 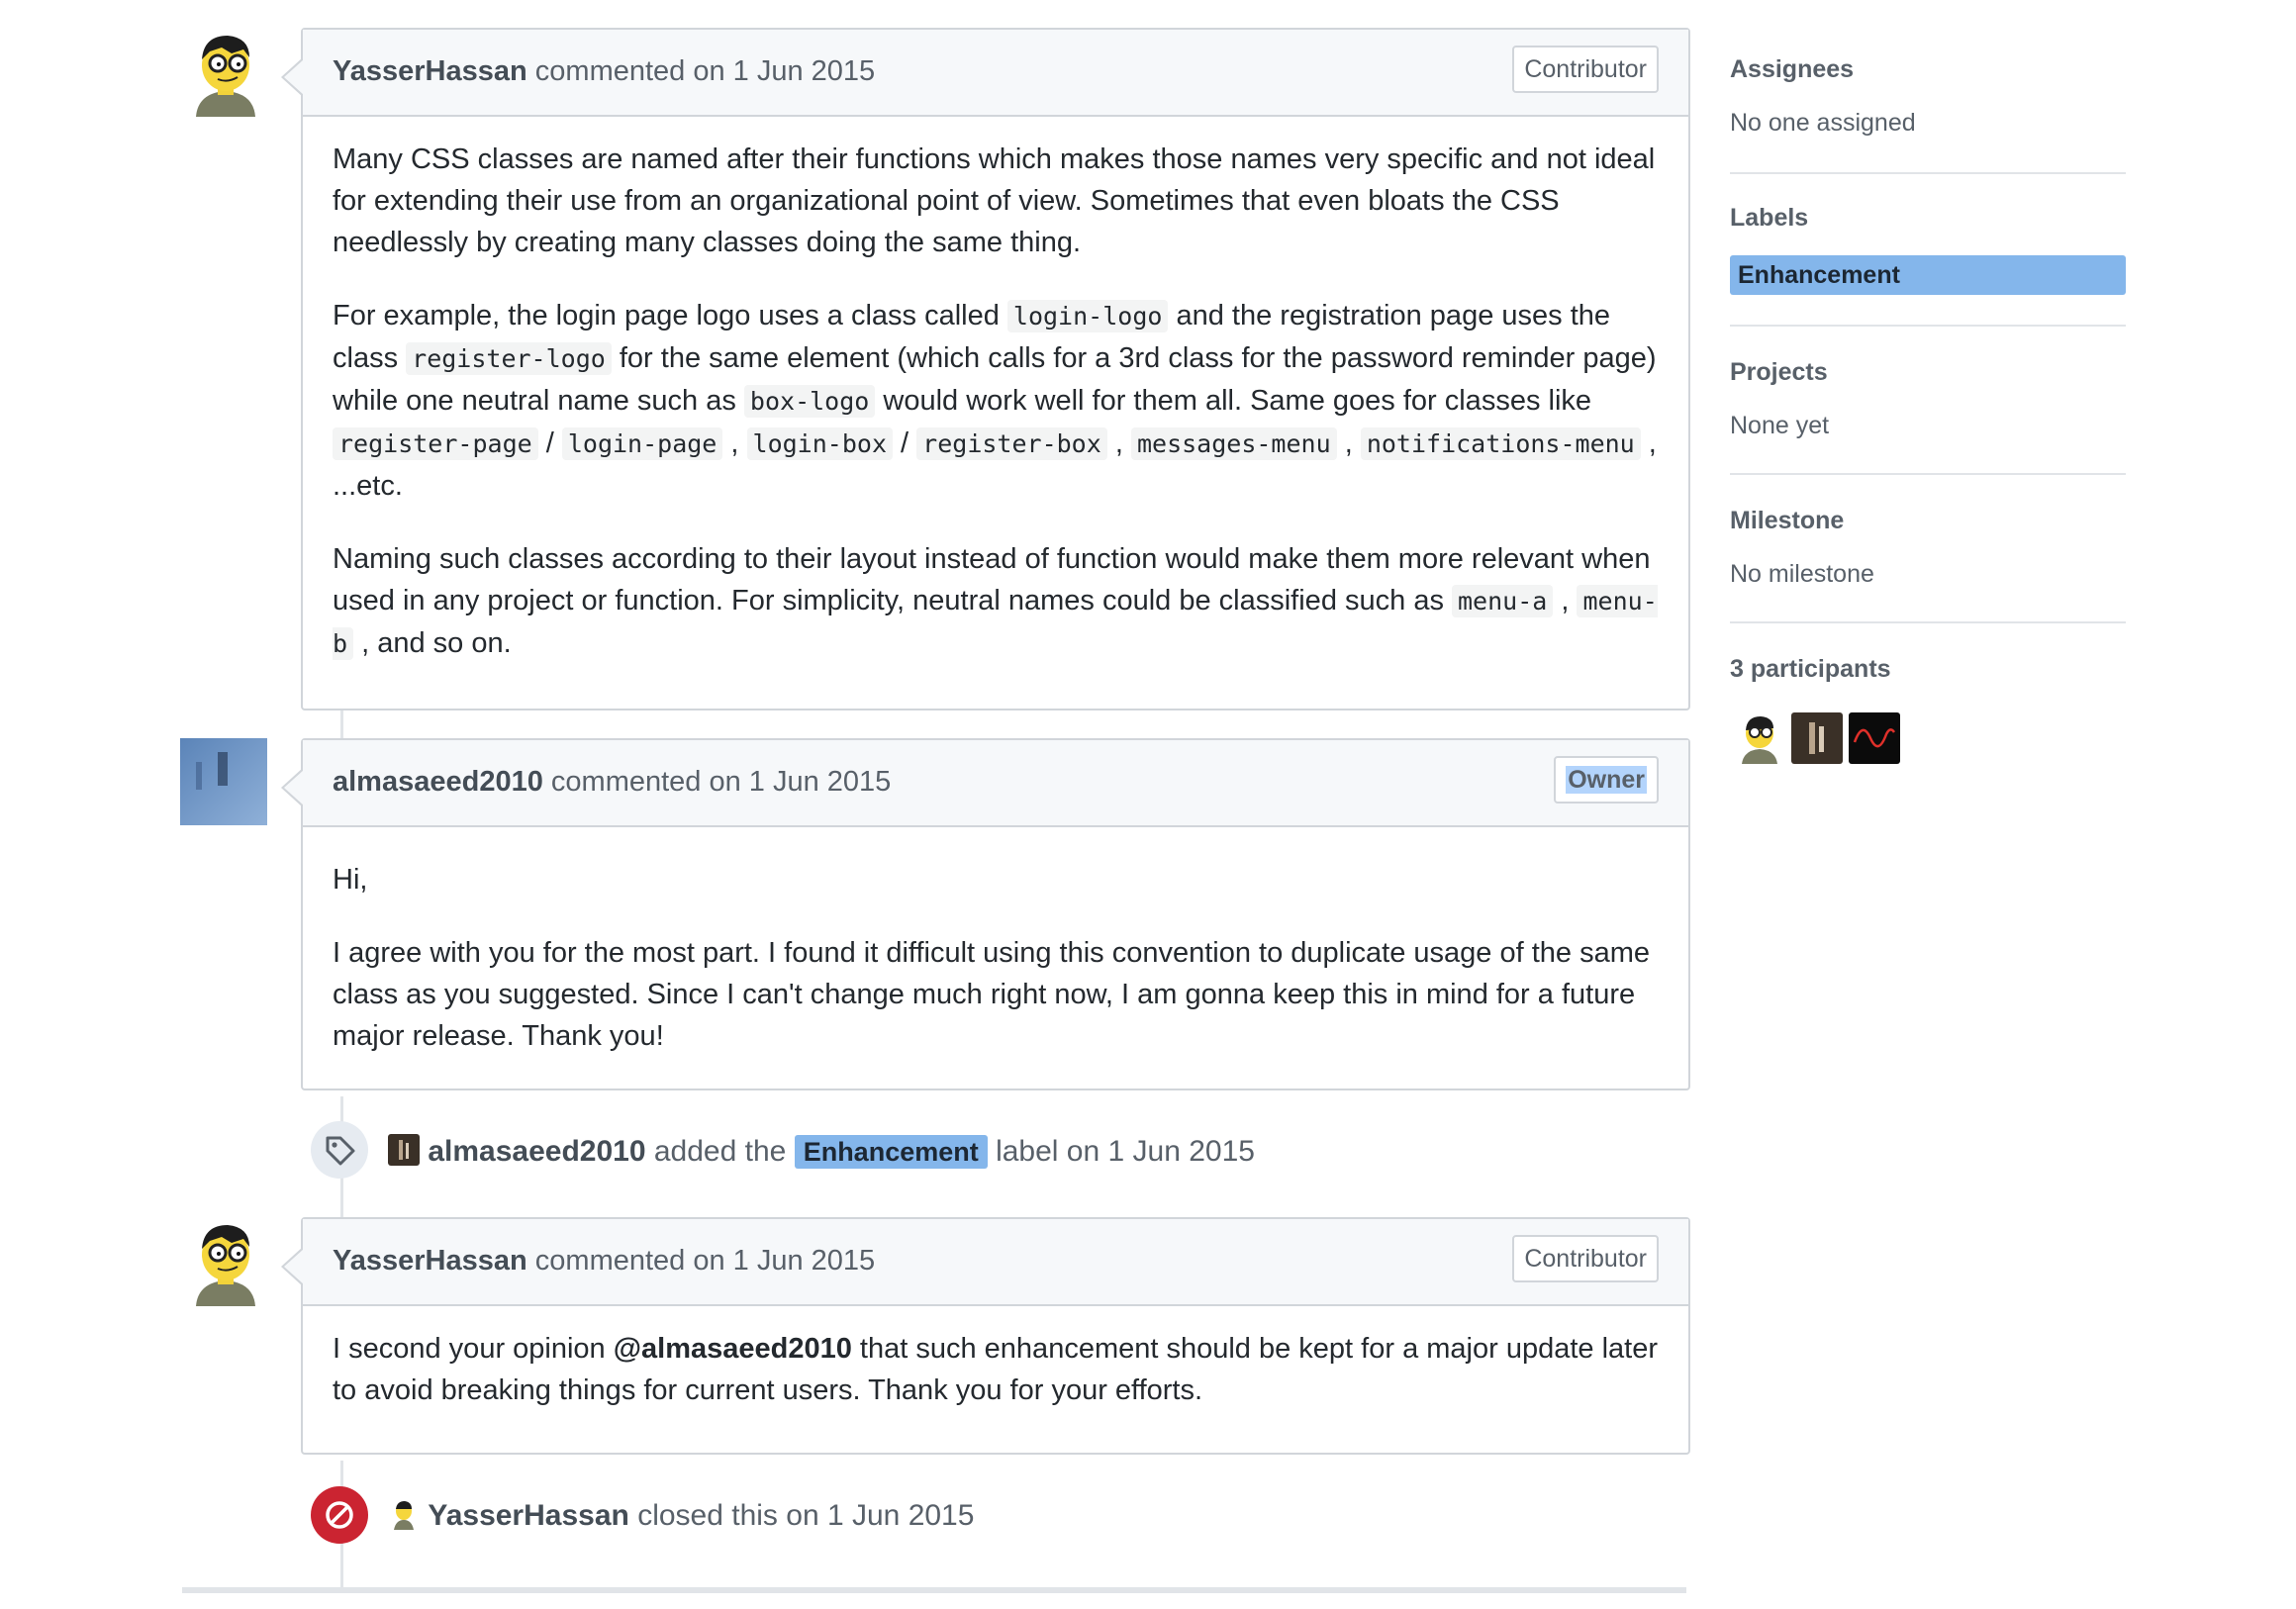 What do you see at coordinates (806, 1515) in the screenshot?
I see `event-text: closed this on 1 Jun 2015` at bounding box center [806, 1515].